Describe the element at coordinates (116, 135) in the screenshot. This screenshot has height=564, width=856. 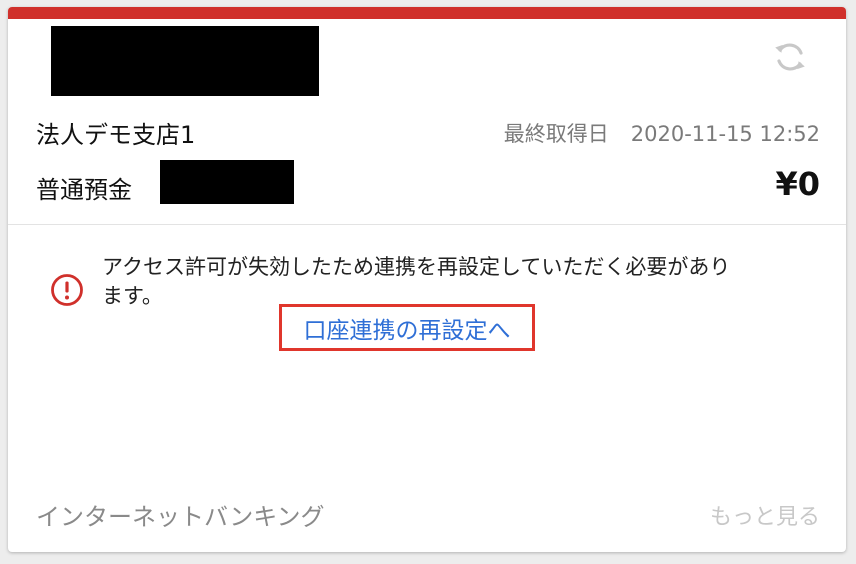
I see `bank-branch-name: 法人デモ支店1` at that location.